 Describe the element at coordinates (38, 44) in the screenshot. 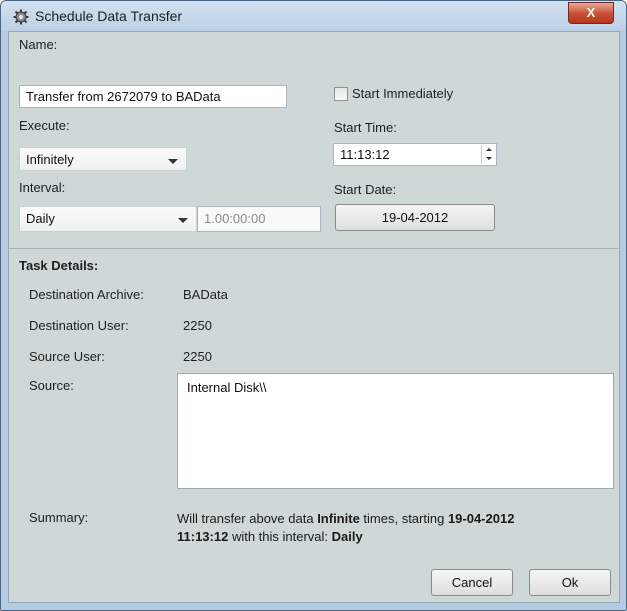

I see `name-label: Name:` at that location.